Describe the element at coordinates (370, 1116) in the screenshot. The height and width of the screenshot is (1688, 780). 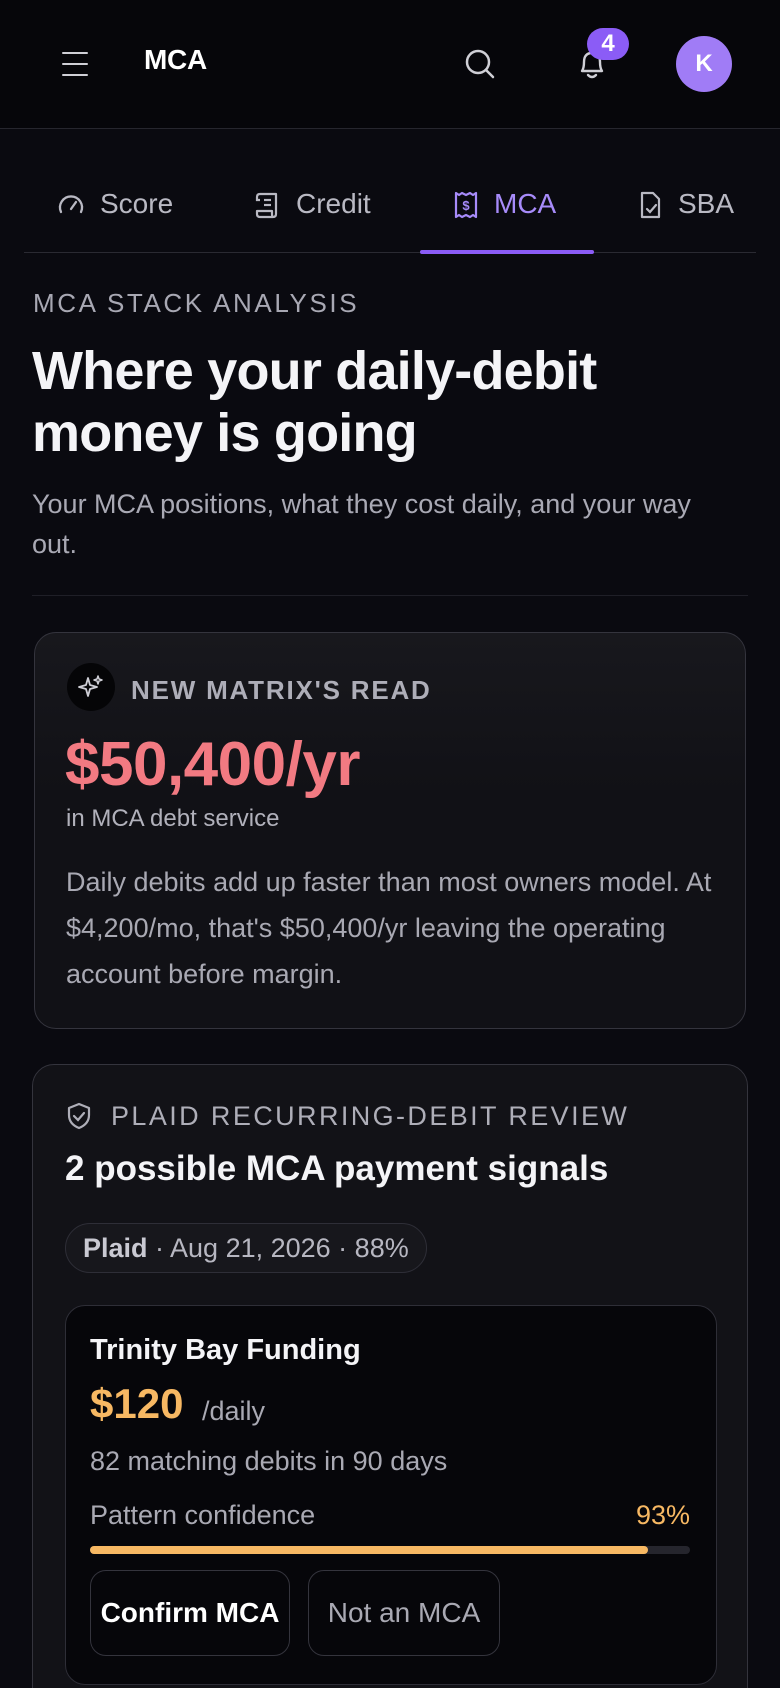
I see `card-label: PLAID RECURRING-DEBIT REVIEW` at that location.